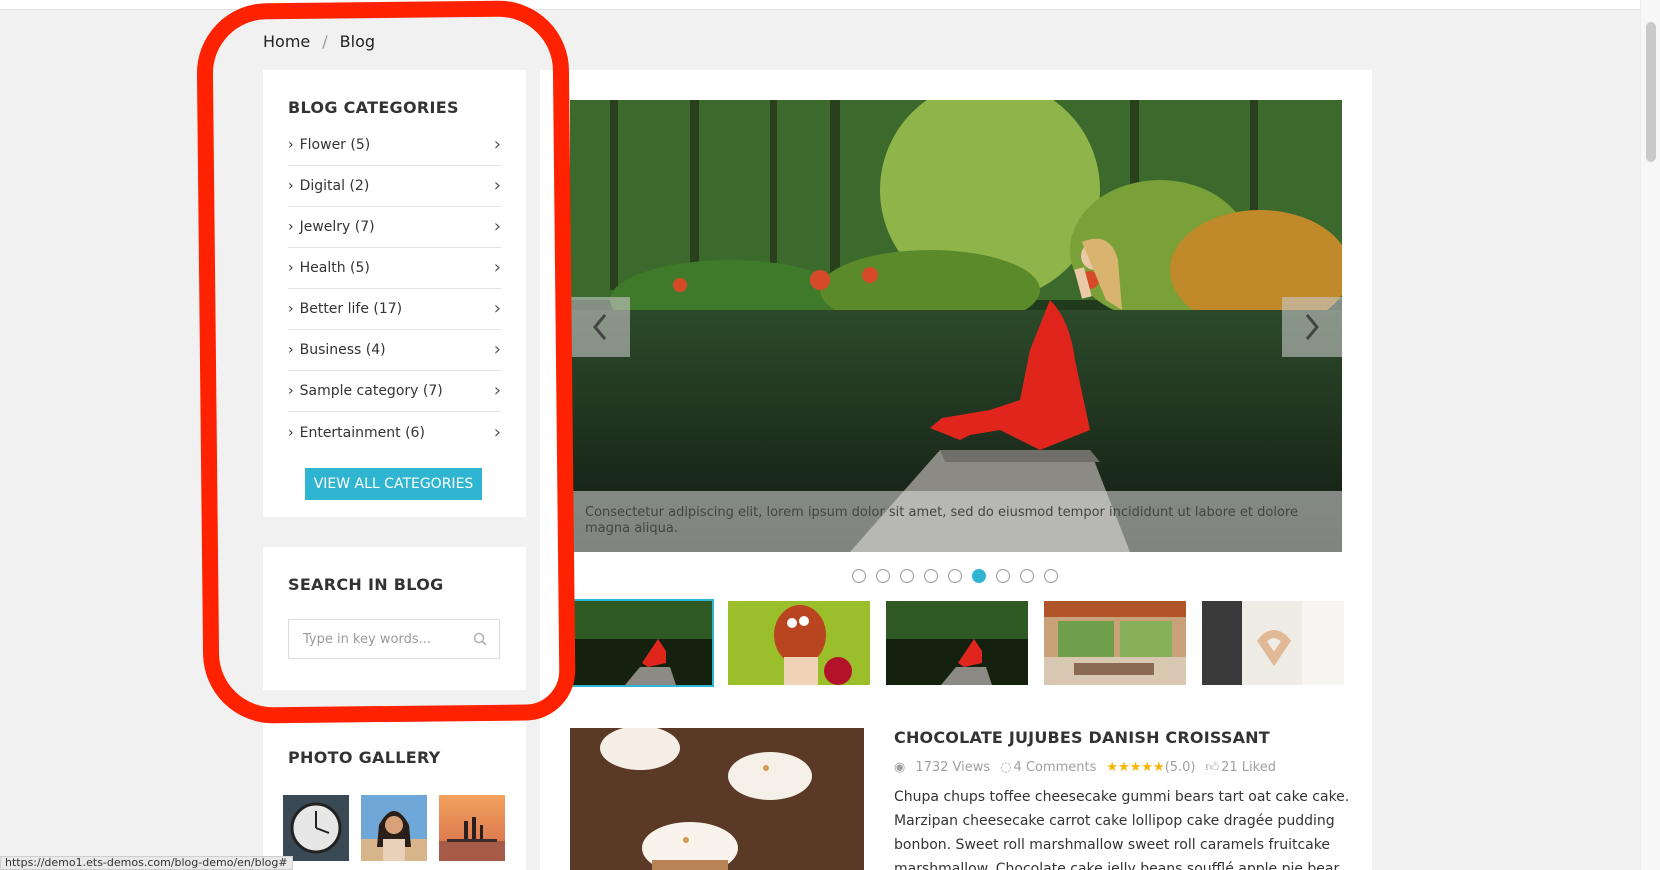  I want to click on gallery-photo-clock, so click(316, 828).